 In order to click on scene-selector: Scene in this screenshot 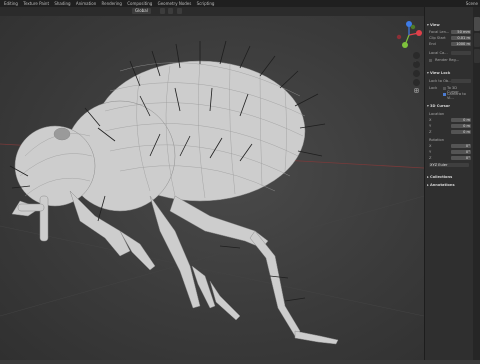, I will do `click(472, 3)`.